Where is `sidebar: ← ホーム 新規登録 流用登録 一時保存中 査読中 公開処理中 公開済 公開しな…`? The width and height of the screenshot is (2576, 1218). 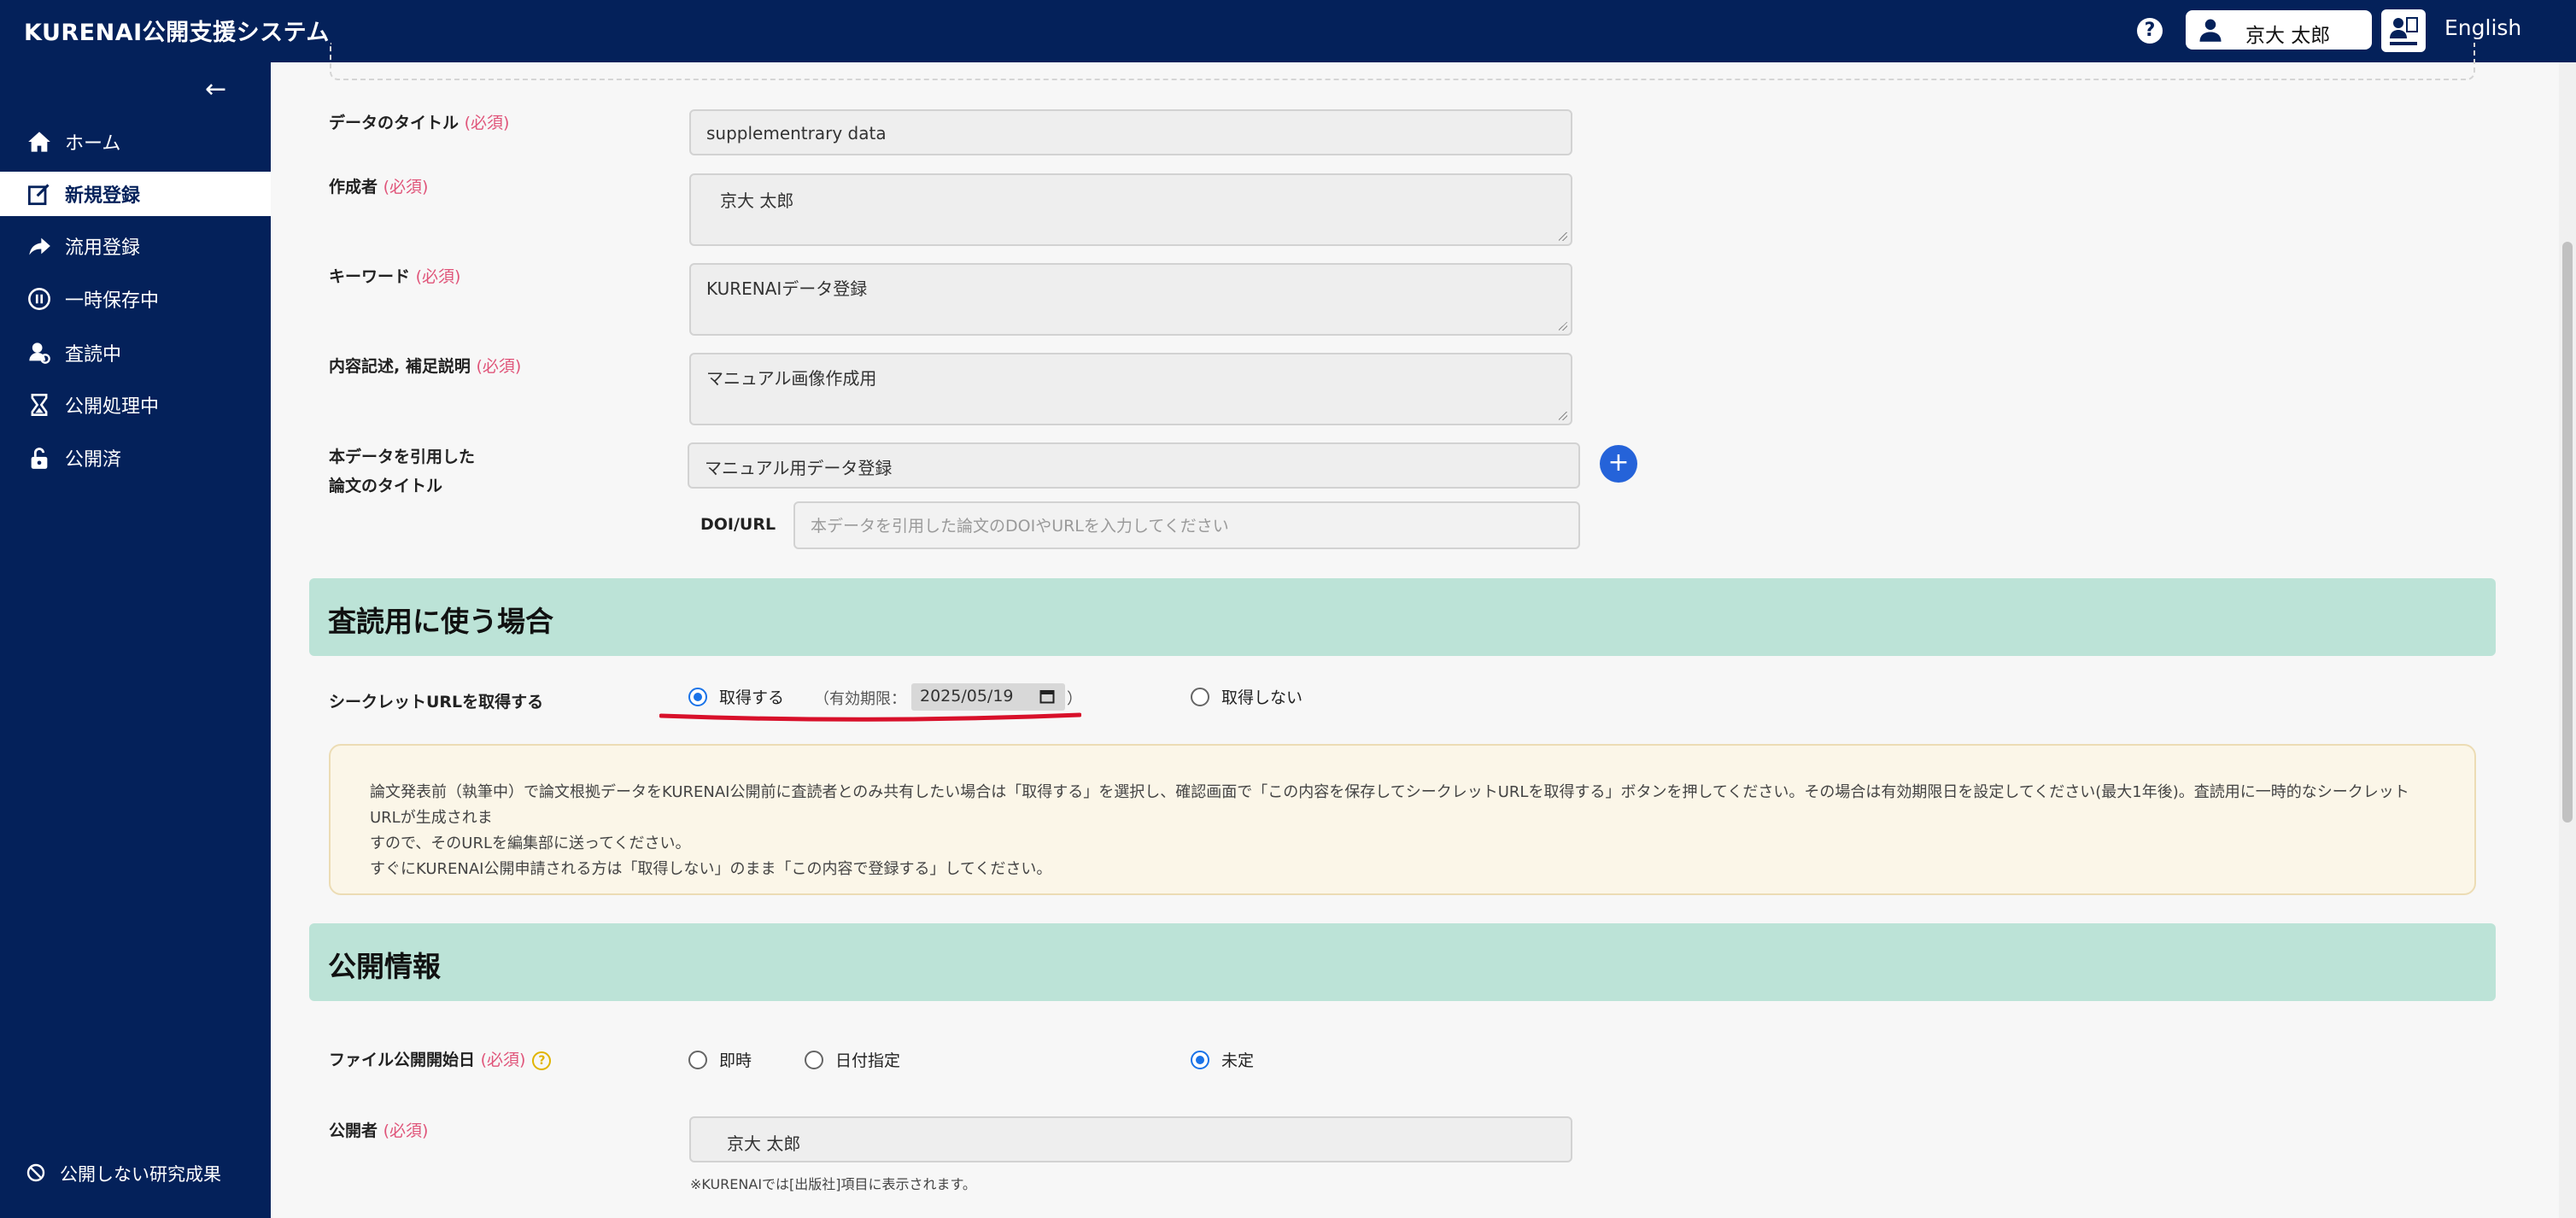
sidebar: ← ホーム 新規登録 流用登録 一時保存中 査読中 公開処理中 公開済 公開しな… is located at coordinates (135, 640).